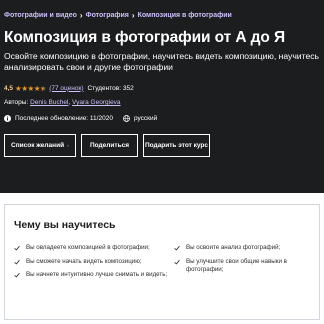  Describe the element at coordinates (233, 247) in the screenshot. I see `learn-item-text: Вы освоите анализ фотографий;` at that location.